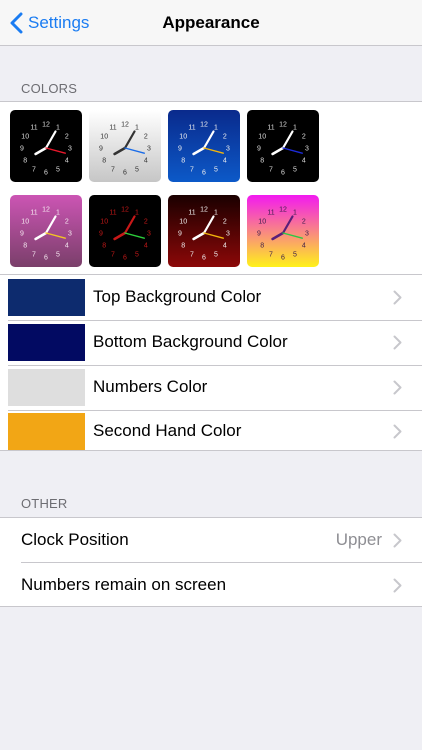 This screenshot has width=422, height=750. I want to click on navigation-bar: Settings Appearance, so click(211, 23).